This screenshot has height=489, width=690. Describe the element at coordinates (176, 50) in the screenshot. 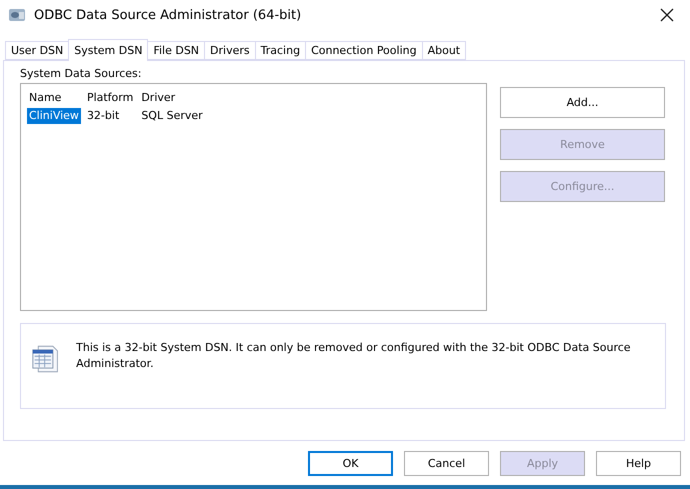

I see `tab: File DSN` at that location.